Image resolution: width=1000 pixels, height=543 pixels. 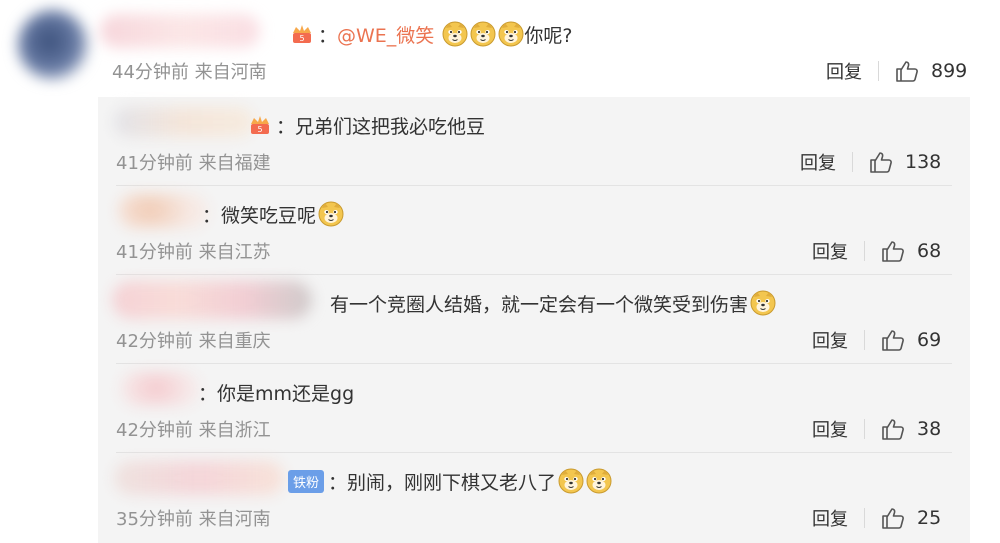 I want to click on mention-link: @WE_微笑, so click(x=385, y=34).